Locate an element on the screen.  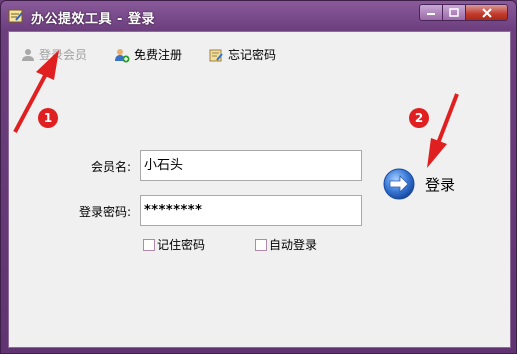
remember-password-checkbox: 记住密码 is located at coordinates (174, 244).